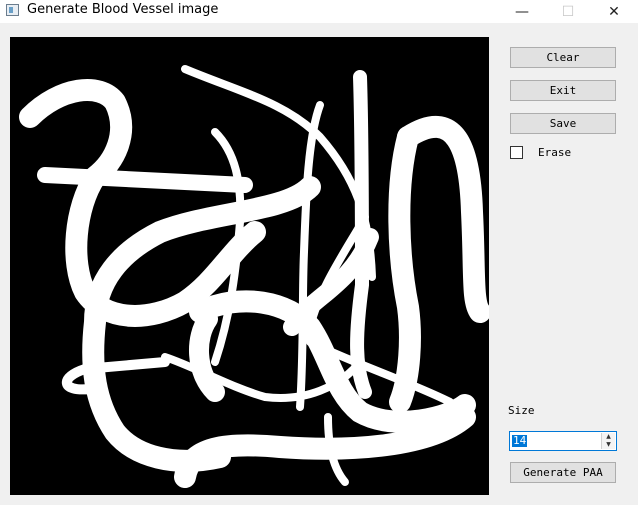  Describe the element at coordinates (522, 11) in the screenshot. I see `minimize-button: —` at that location.